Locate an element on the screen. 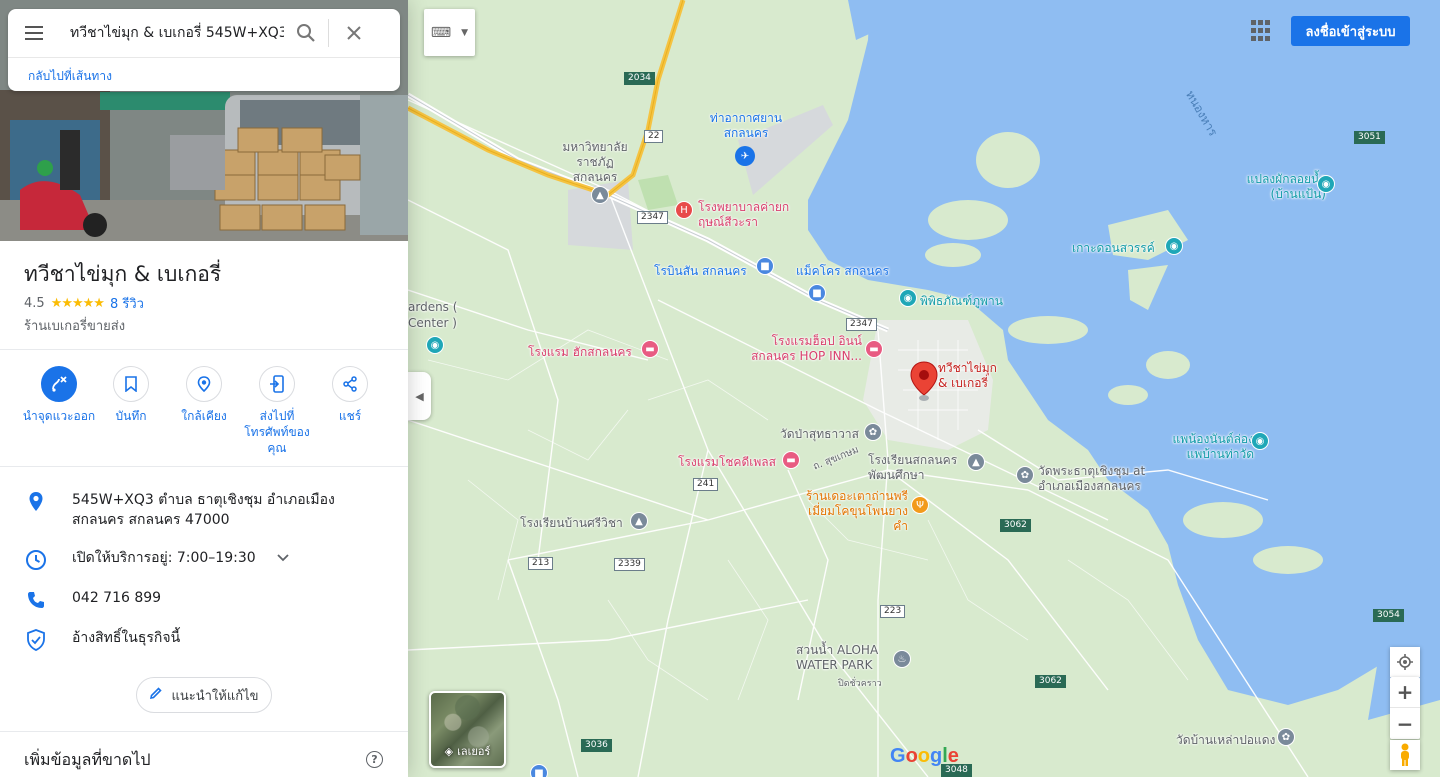  route-remove-icon is located at coordinates (59, 384).